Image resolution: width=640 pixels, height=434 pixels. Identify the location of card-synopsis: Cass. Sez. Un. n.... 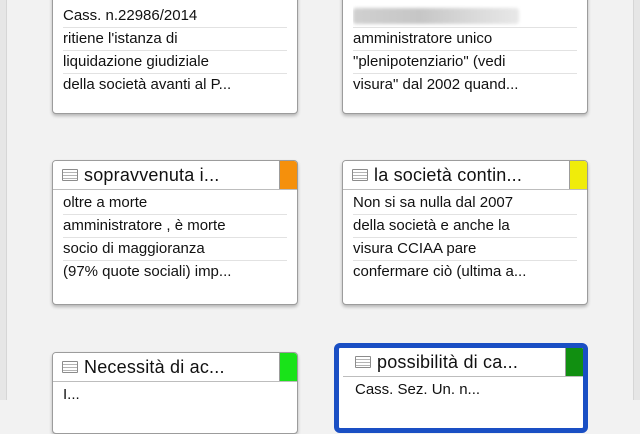
(461, 392).